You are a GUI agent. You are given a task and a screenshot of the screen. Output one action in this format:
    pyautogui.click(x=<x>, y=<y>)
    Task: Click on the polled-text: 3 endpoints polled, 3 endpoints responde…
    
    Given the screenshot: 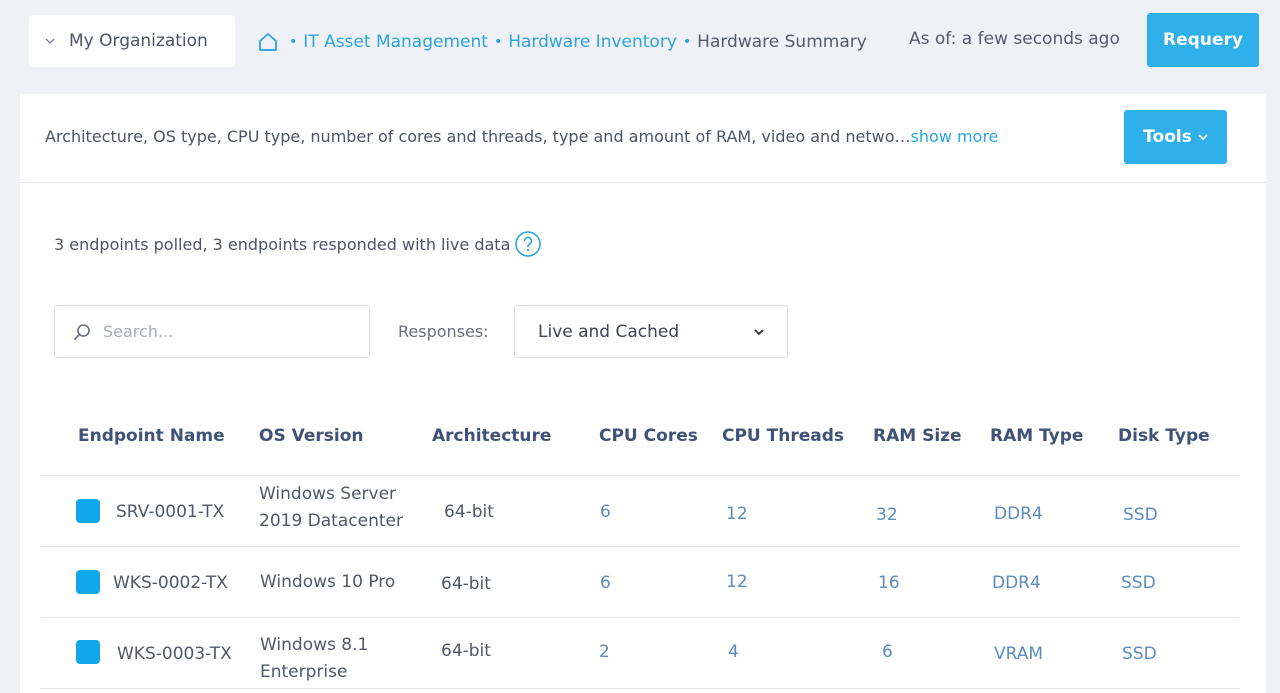 What is the action you would take?
    pyautogui.click(x=282, y=244)
    